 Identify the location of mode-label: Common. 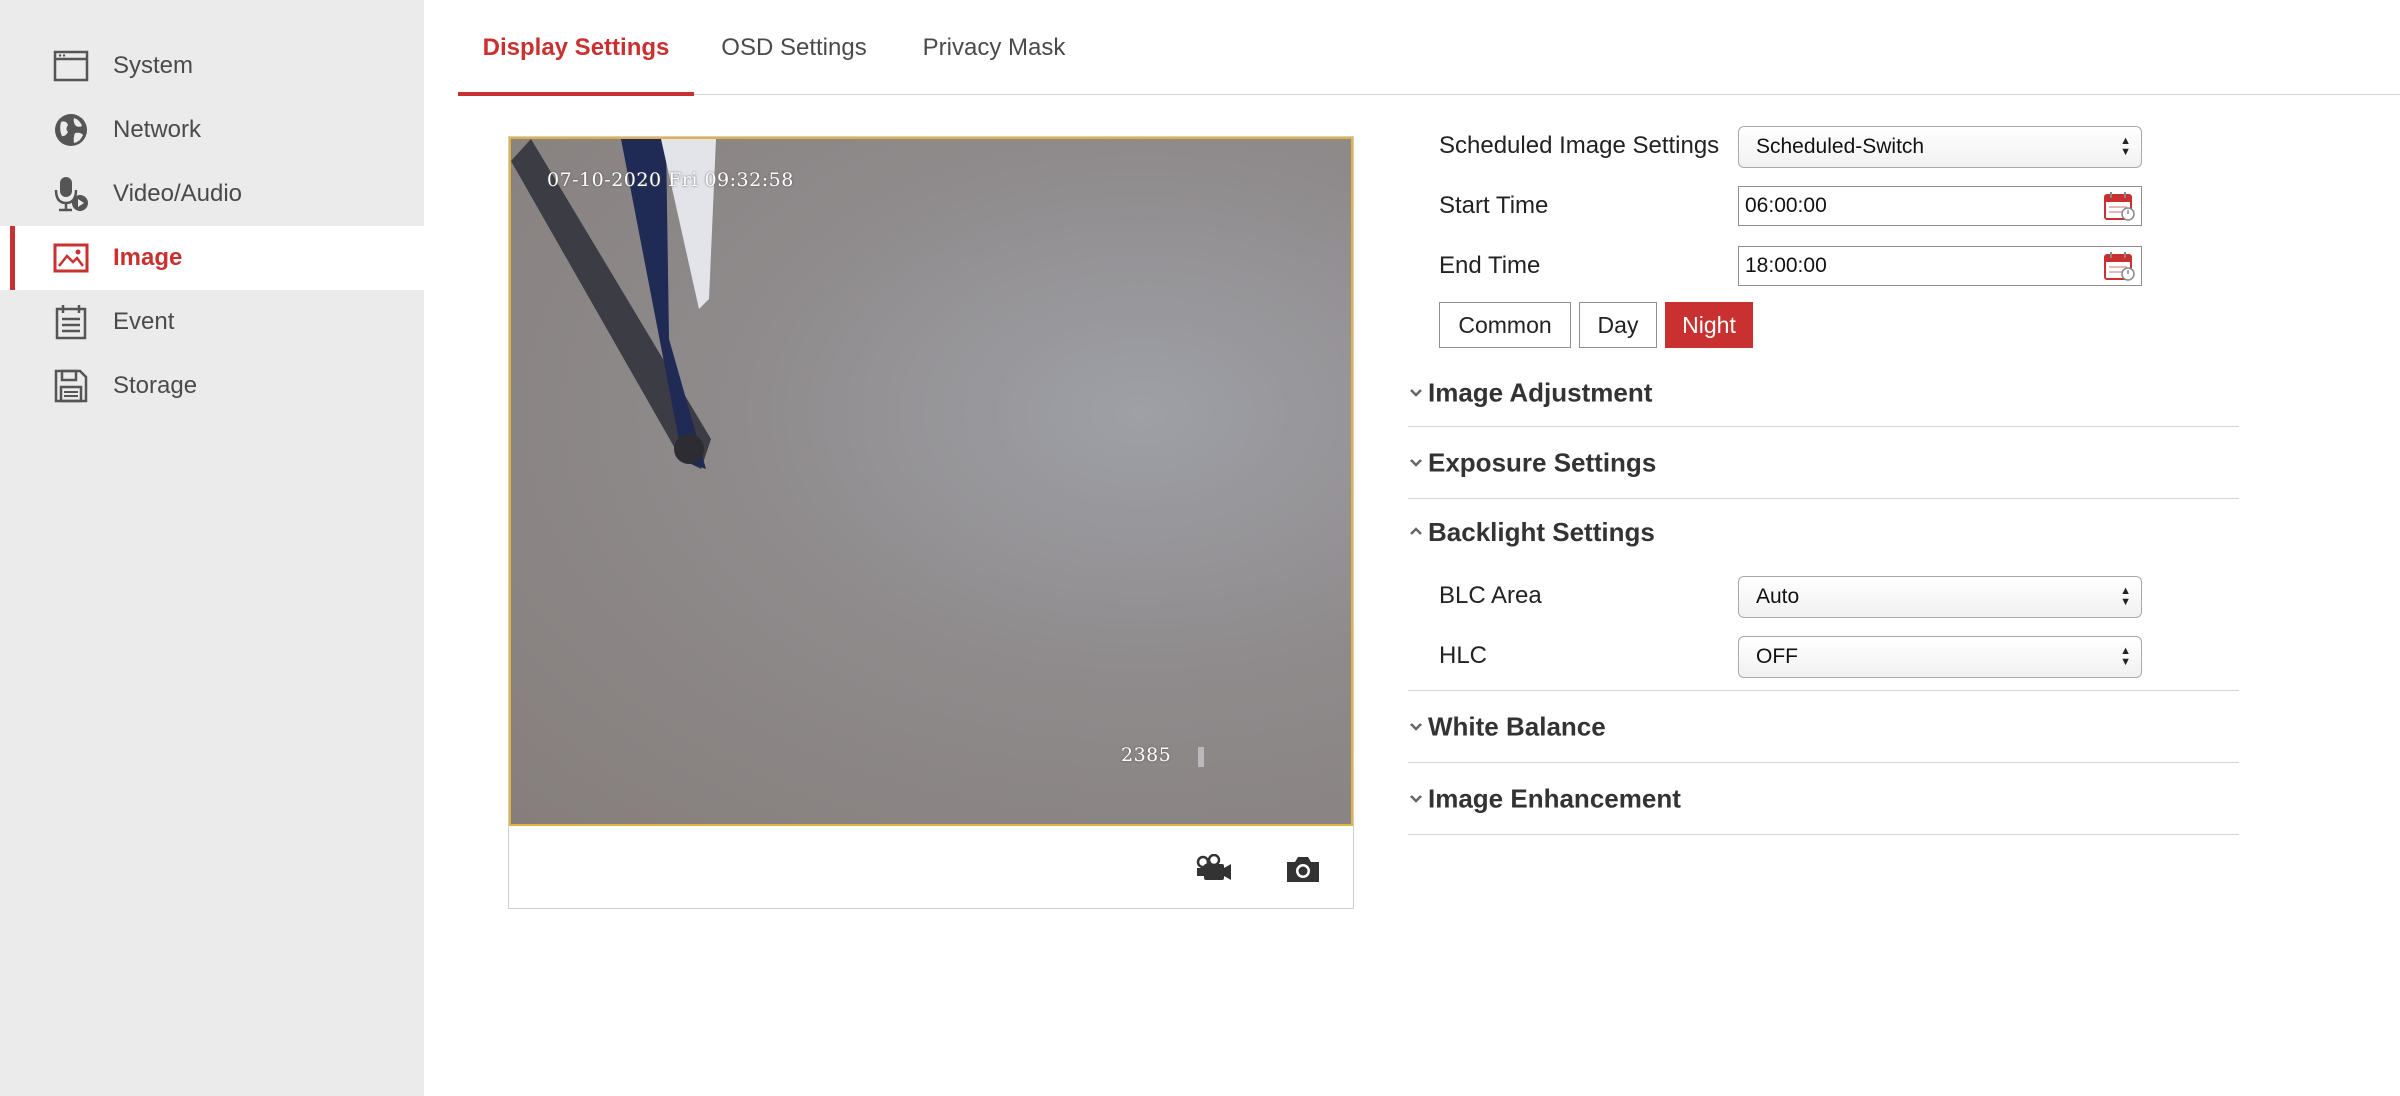
(1505, 324).